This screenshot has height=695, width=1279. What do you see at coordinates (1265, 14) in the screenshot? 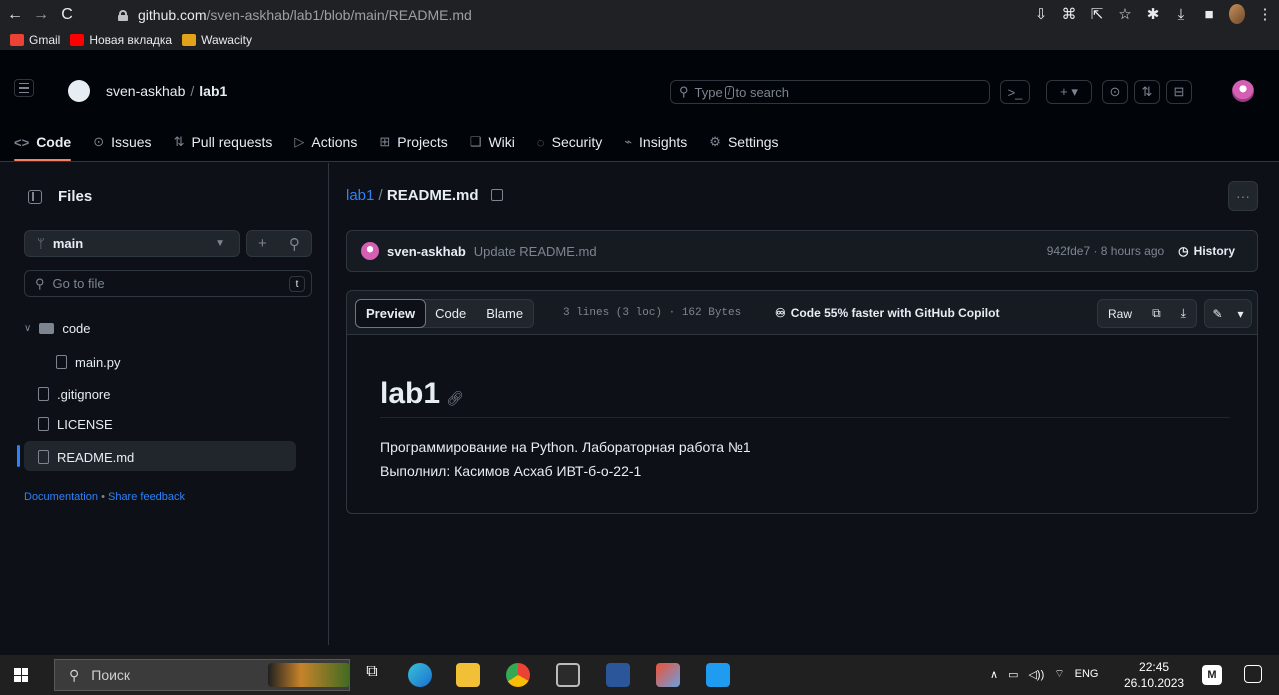
I see `menu-icon: ⋮` at bounding box center [1265, 14].